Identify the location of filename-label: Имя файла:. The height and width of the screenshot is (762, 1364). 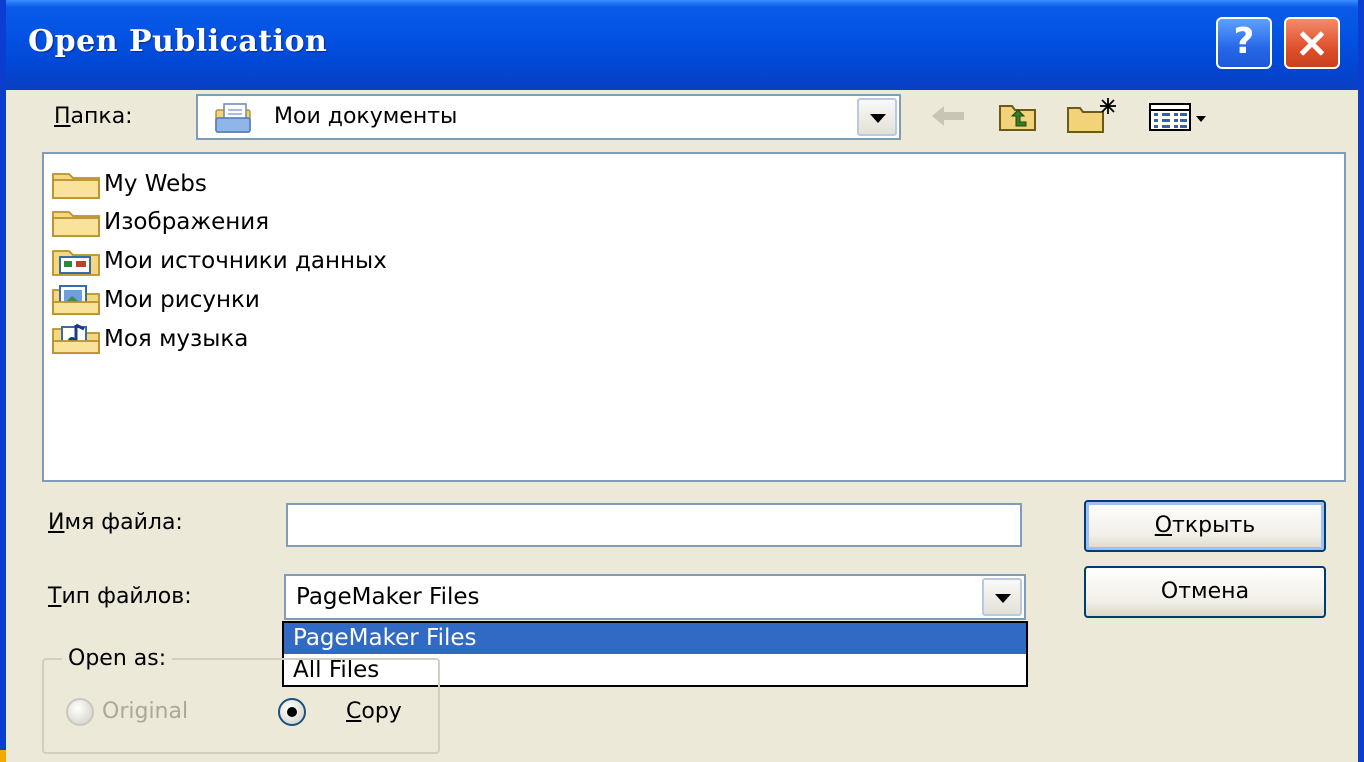
(115, 522).